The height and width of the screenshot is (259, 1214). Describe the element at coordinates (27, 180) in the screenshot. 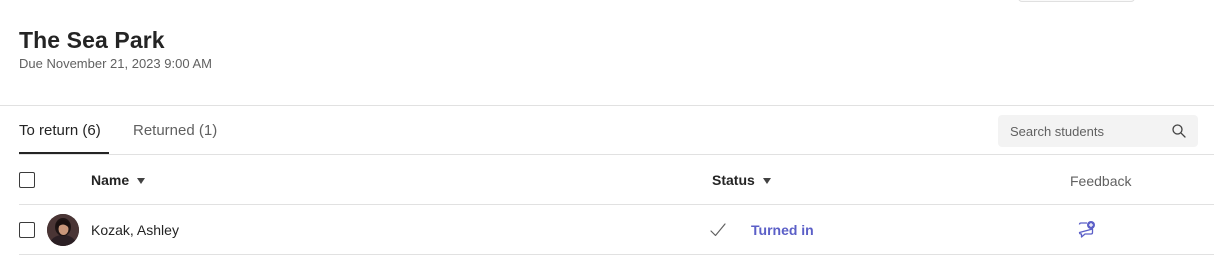

I see `select-all-checkbox` at that location.